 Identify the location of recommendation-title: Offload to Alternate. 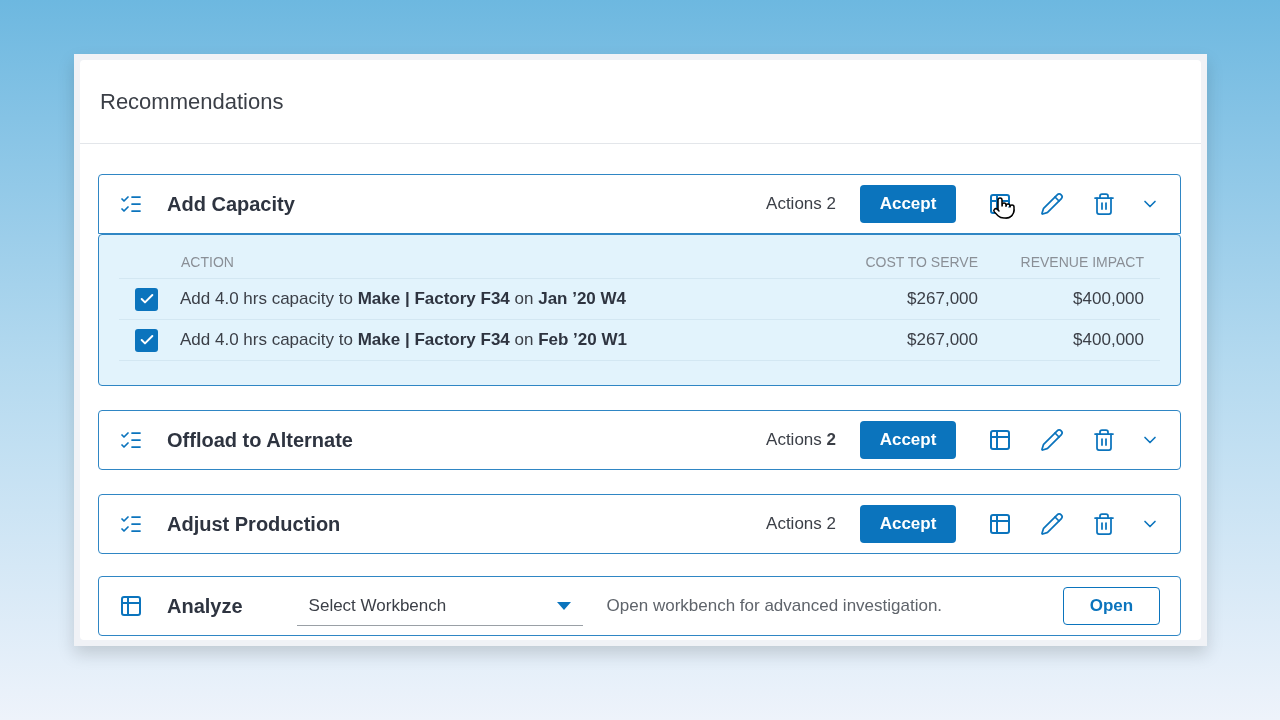
(260, 440).